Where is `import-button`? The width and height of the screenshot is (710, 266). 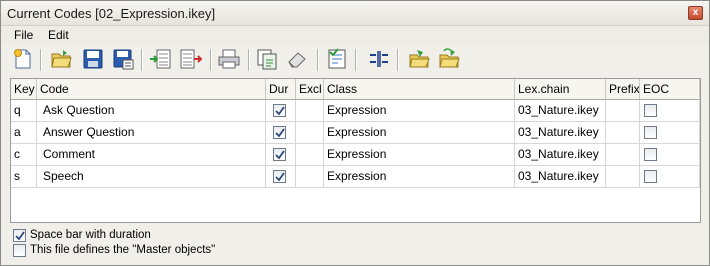
import-button is located at coordinates (160, 59).